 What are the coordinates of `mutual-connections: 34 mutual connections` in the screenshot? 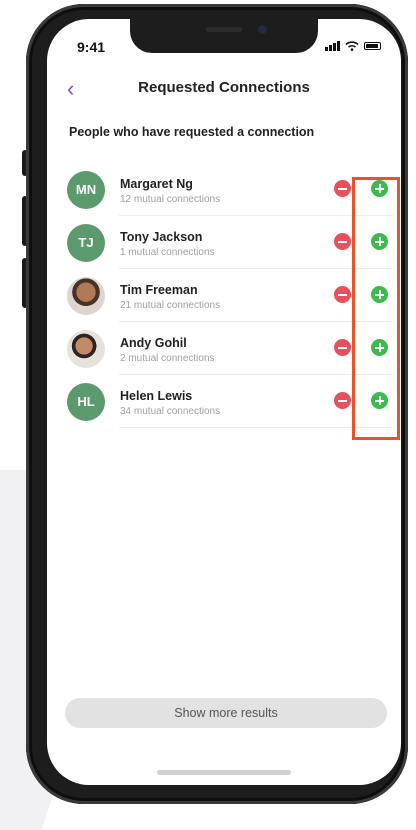 It's located at (170, 411).